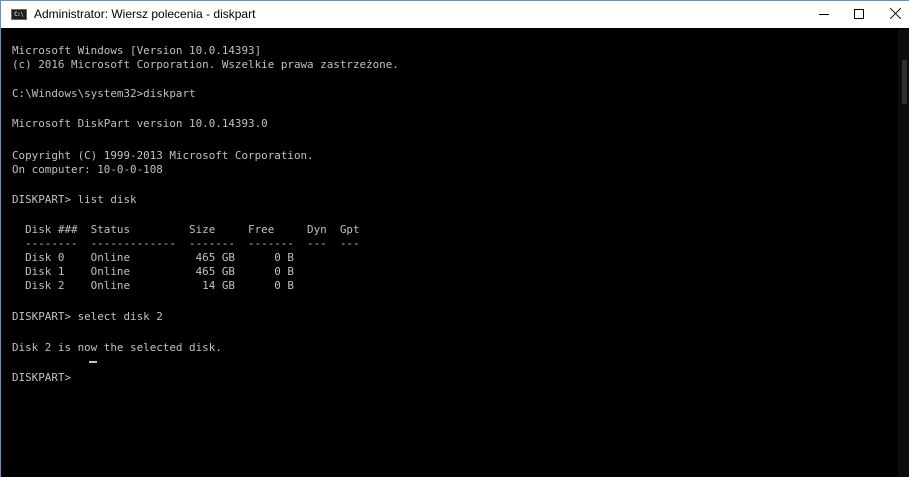  Describe the element at coordinates (153, 271) in the screenshot. I see `disk-table-row: Disk 1 Online 465 GB 0 B` at that location.